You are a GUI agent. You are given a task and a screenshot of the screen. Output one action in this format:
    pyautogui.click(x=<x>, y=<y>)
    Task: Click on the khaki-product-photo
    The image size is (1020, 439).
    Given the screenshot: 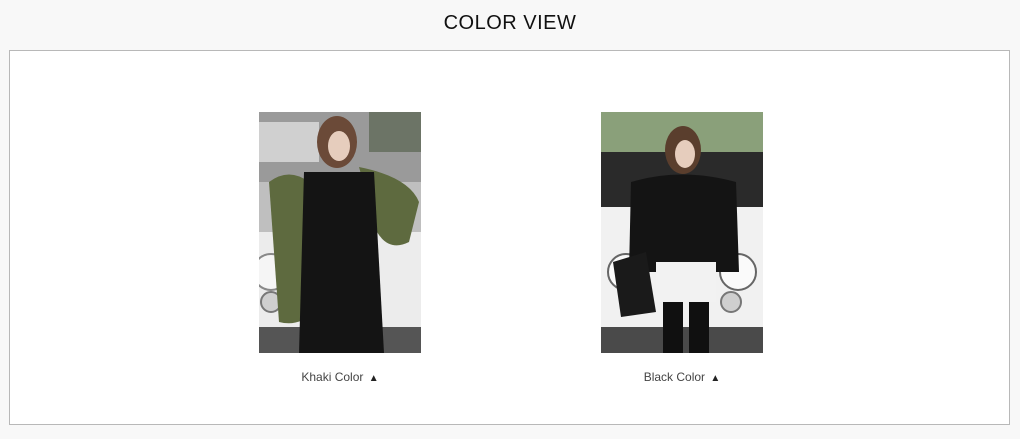 What is the action you would take?
    pyautogui.click(x=340, y=232)
    